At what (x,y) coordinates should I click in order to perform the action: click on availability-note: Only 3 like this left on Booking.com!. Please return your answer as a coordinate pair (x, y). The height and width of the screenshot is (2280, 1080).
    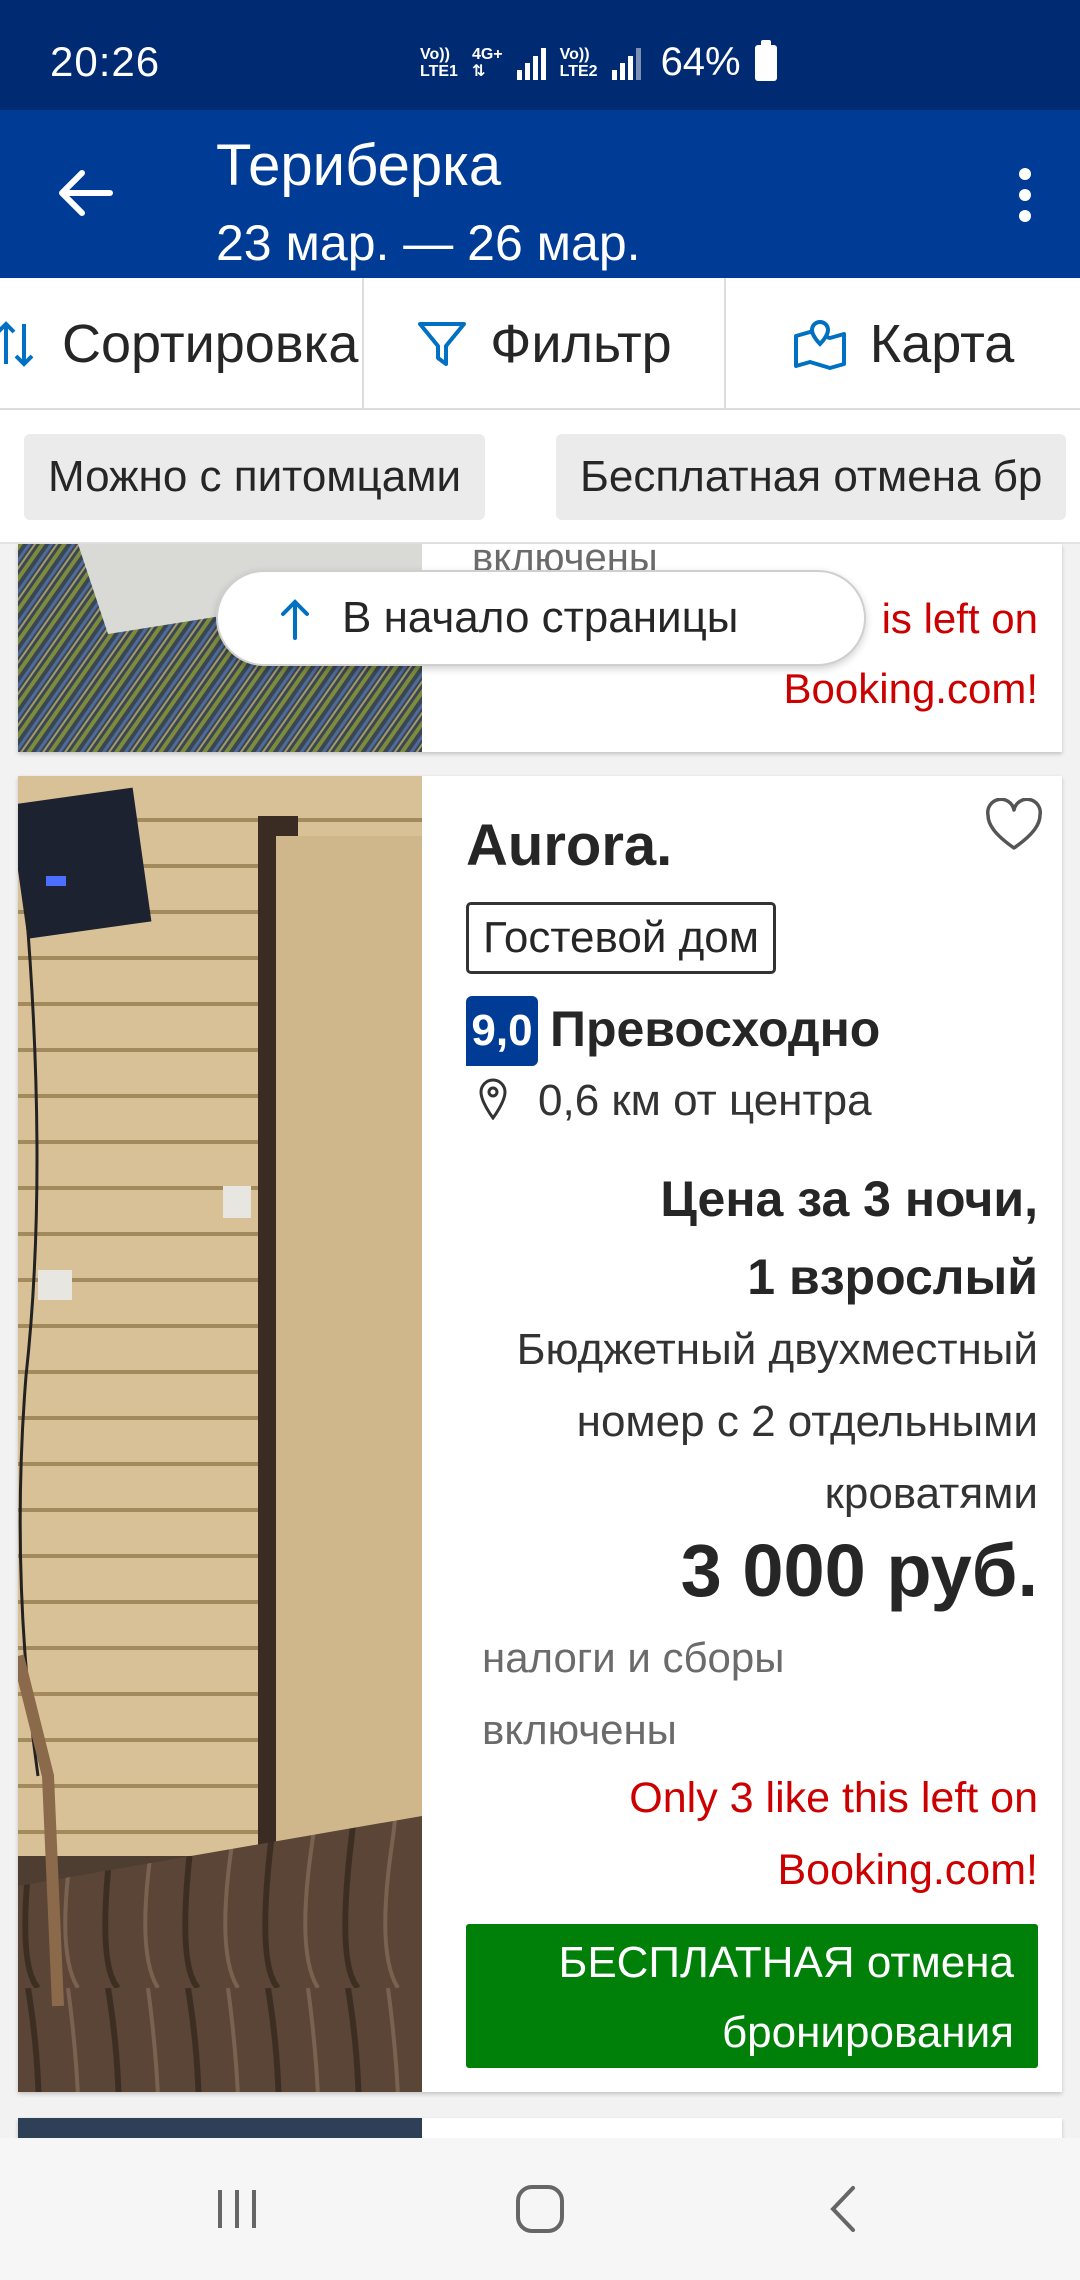
    Looking at the image, I should click on (833, 1834).